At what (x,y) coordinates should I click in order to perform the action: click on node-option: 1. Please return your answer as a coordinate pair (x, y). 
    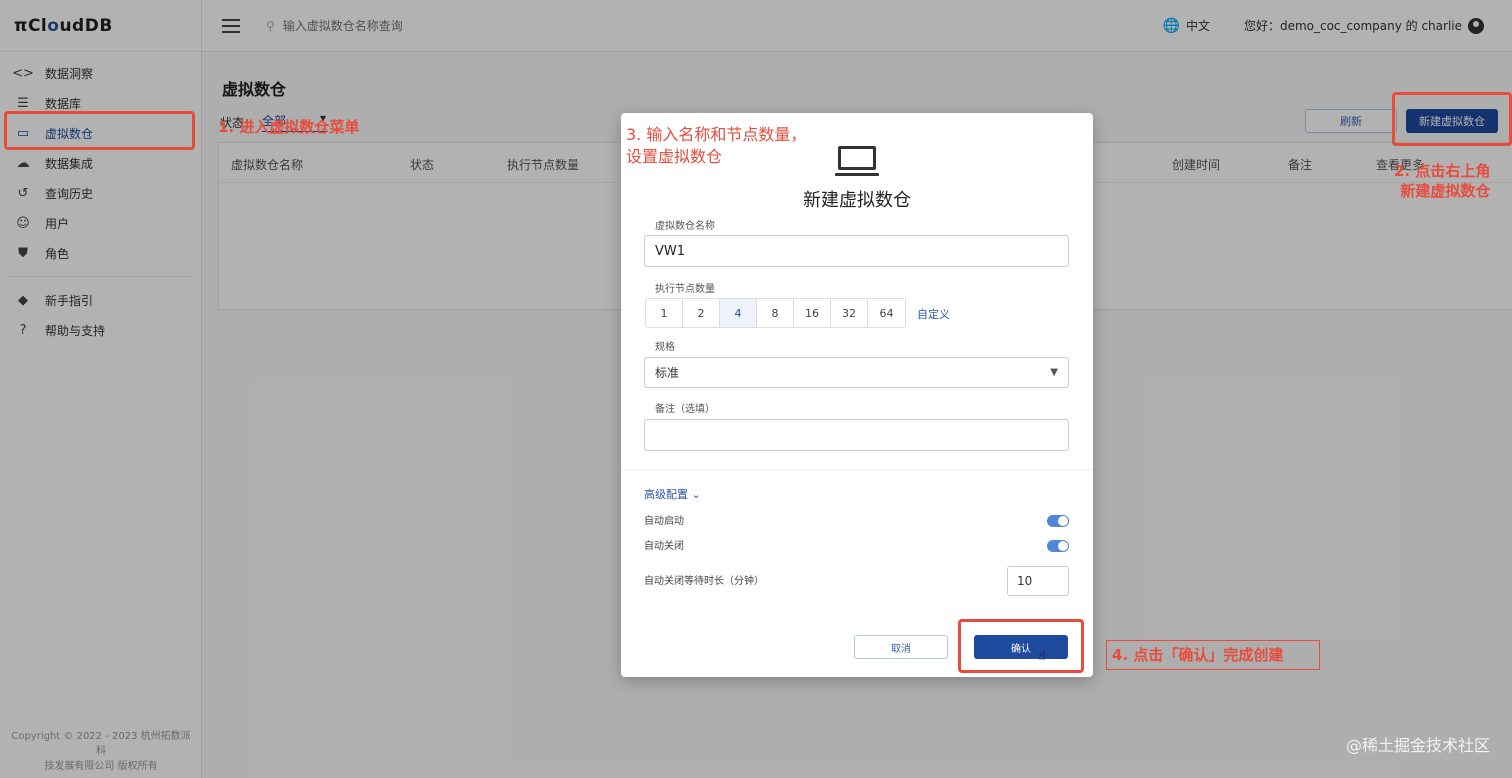
    Looking at the image, I should click on (664, 313).